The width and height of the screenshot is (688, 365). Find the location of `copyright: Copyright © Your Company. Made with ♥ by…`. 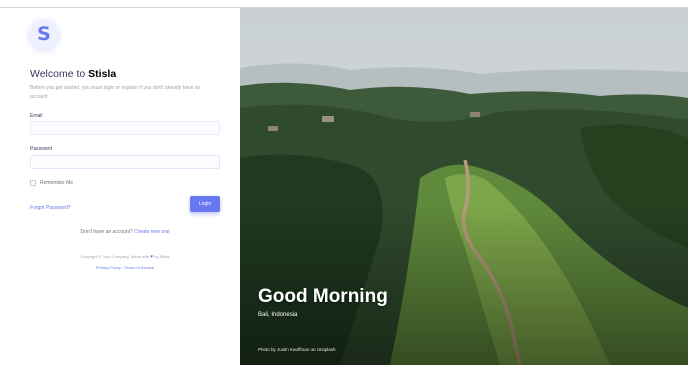

copyright: Copyright © Your Company. Made with ♥ by… is located at coordinates (125, 257).